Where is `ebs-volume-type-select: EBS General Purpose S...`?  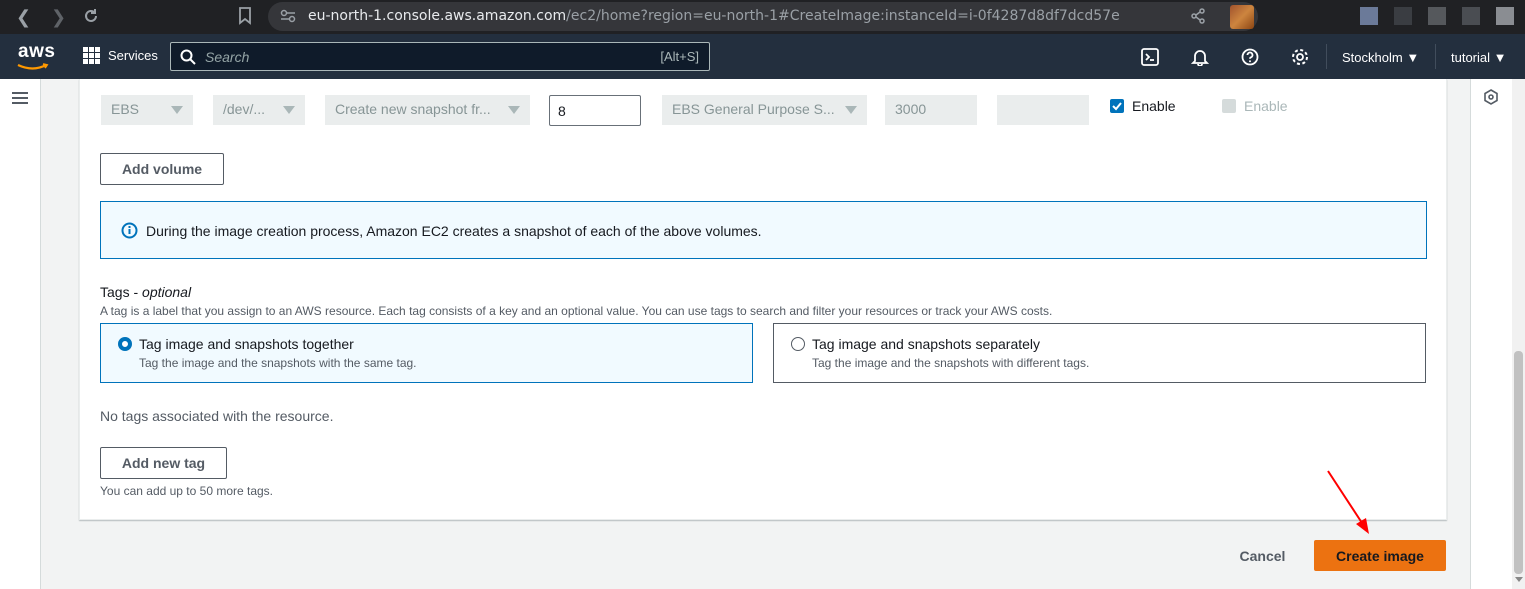 ebs-volume-type-select: EBS General Purpose S... is located at coordinates (764, 110).